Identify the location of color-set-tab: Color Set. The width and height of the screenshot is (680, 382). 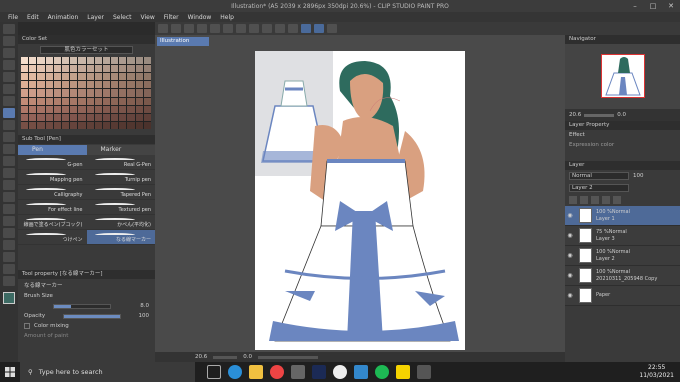
(34, 39).